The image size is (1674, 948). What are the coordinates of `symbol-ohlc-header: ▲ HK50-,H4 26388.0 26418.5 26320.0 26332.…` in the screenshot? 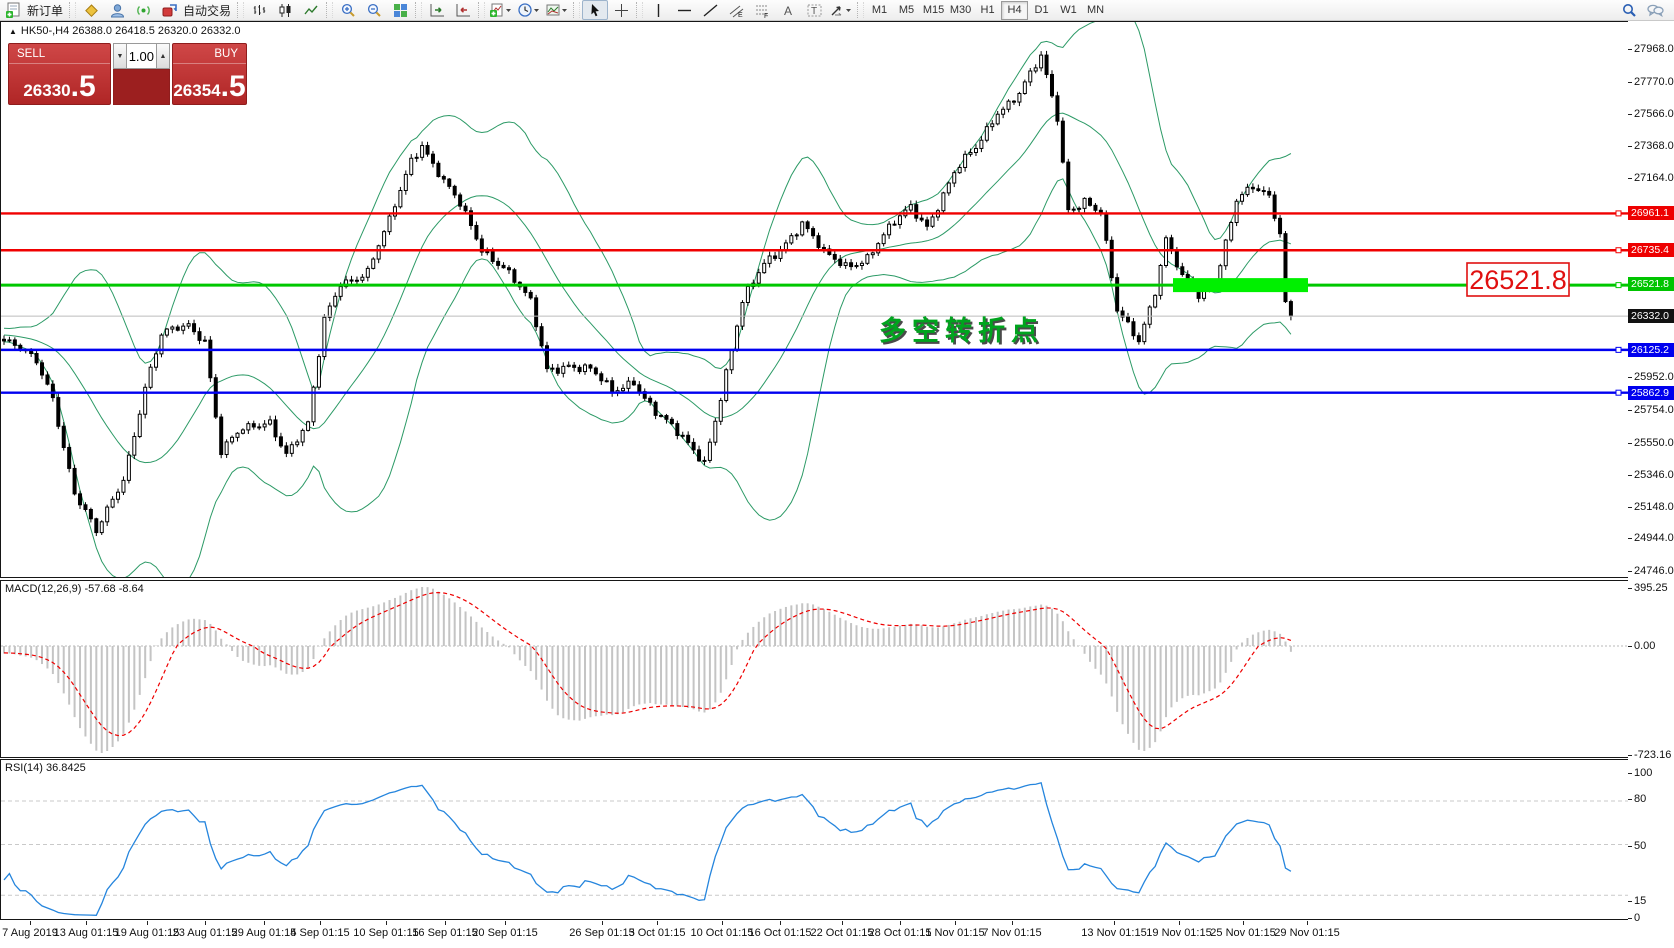 It's located at (125, 31).